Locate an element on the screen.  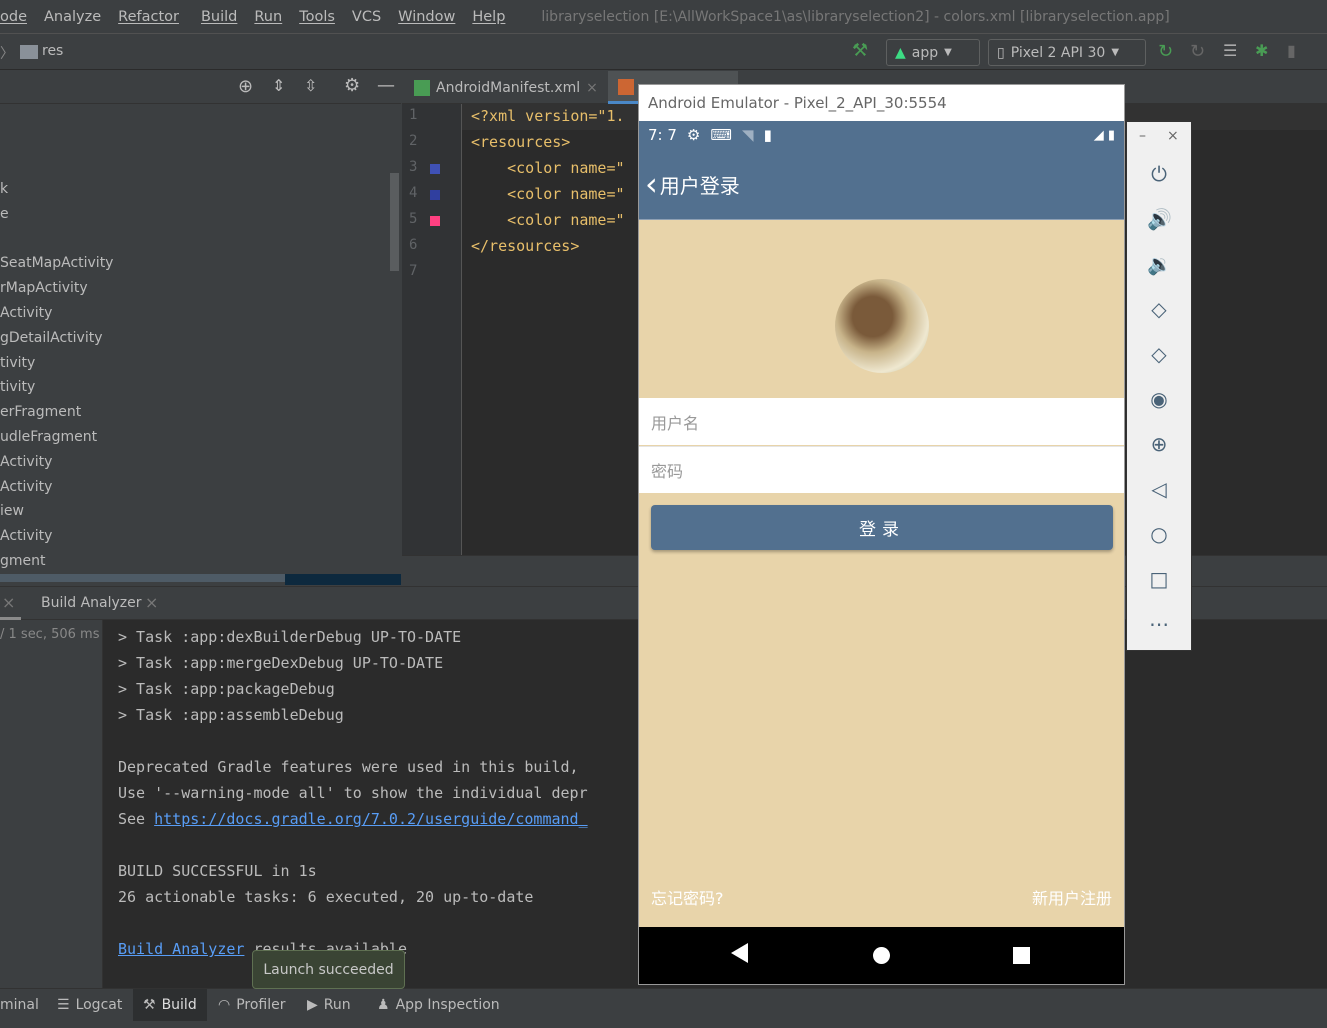
project-tree-item: k is located at coordinates (4, 189).